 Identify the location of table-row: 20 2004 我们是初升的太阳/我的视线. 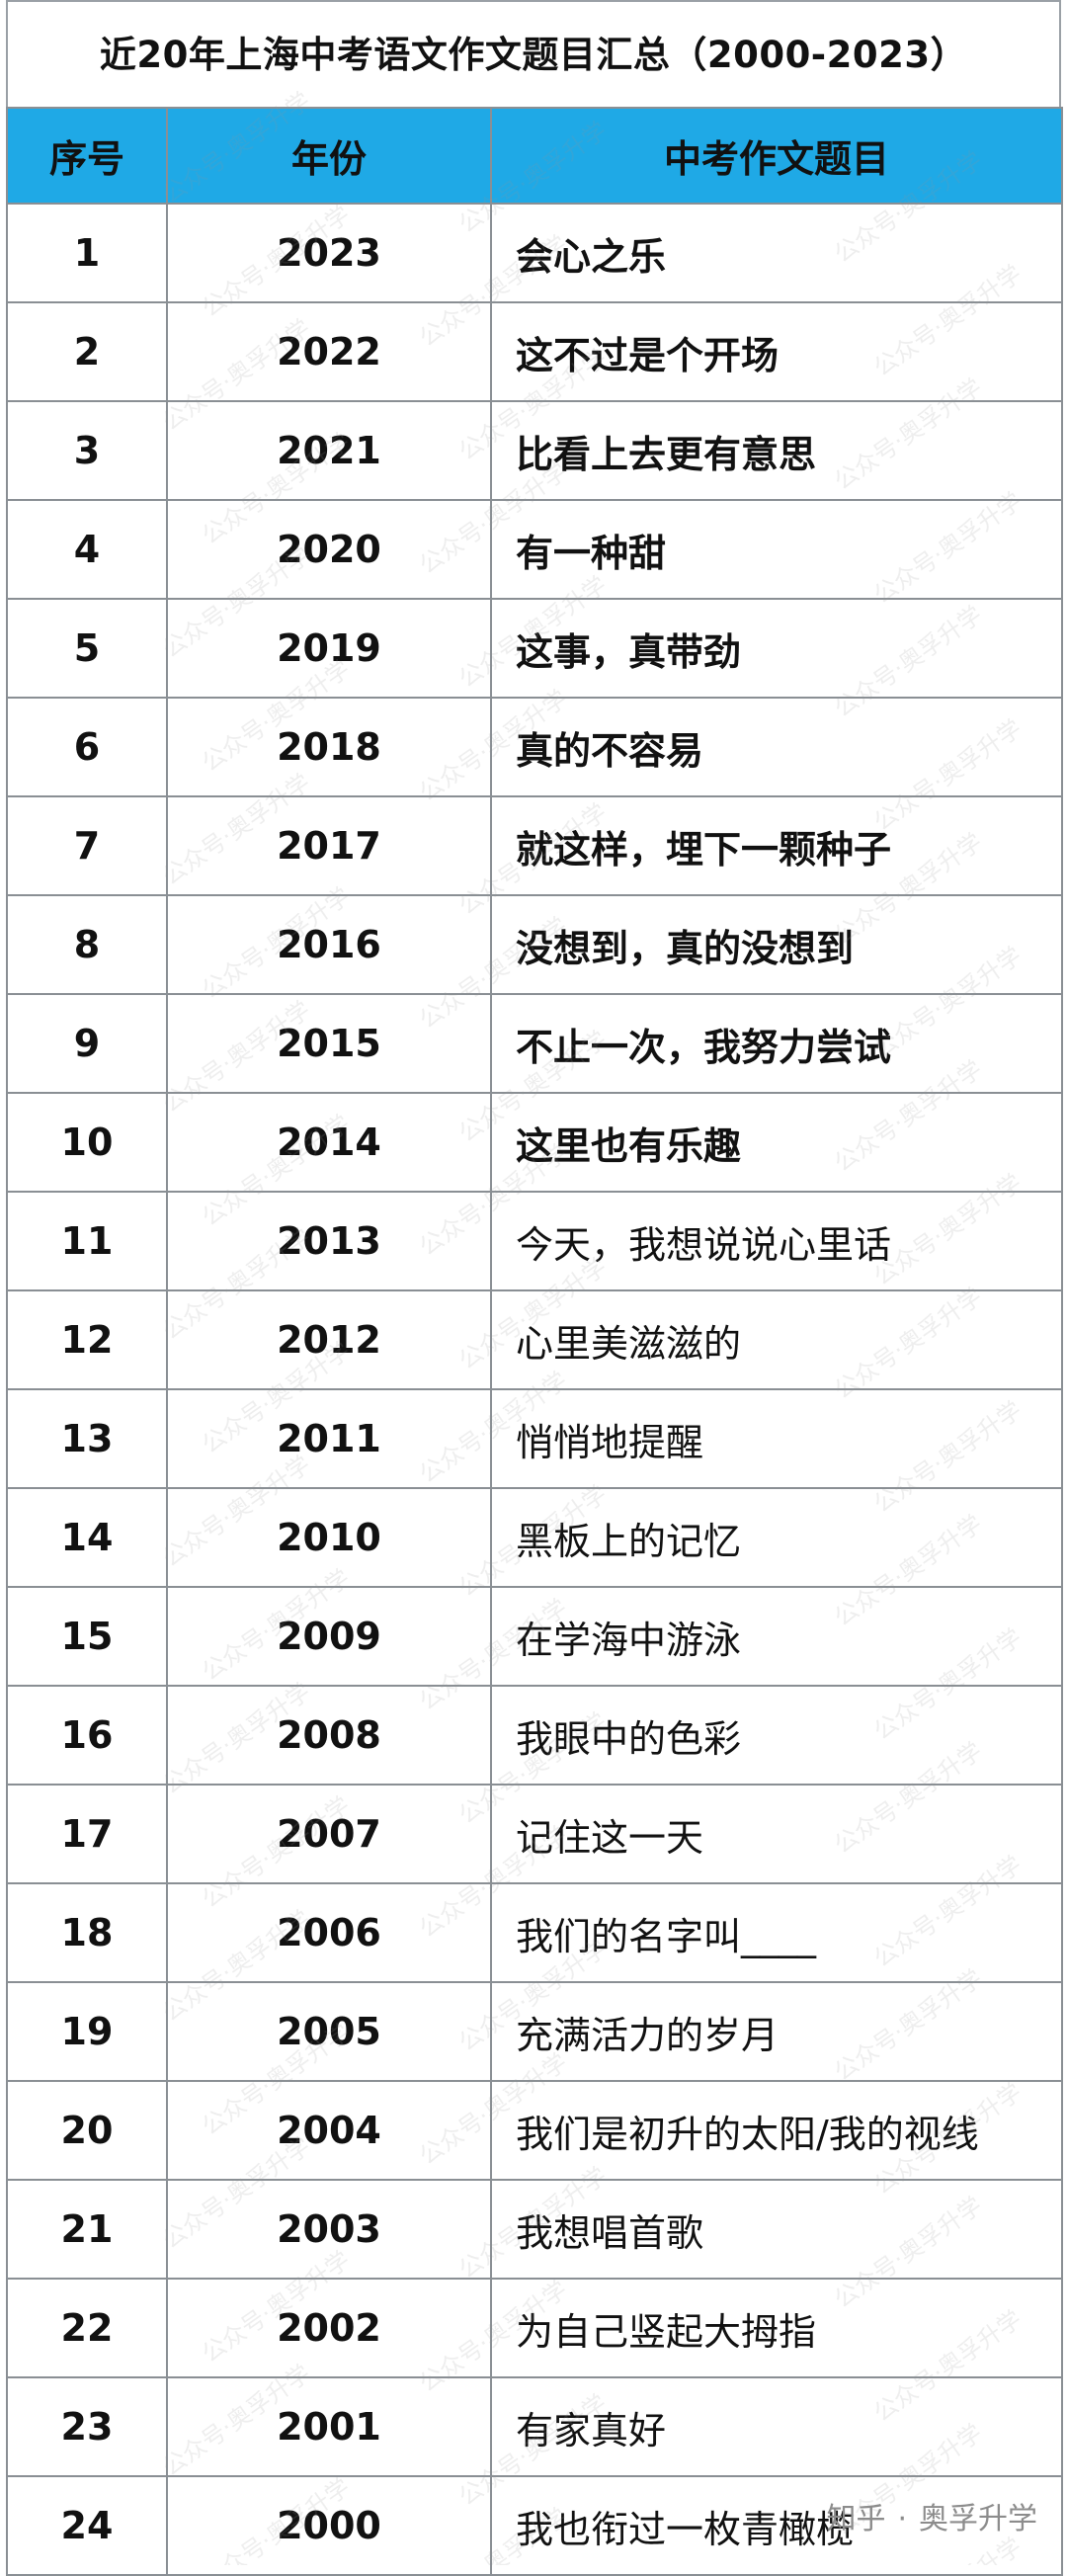
(534, 2130).